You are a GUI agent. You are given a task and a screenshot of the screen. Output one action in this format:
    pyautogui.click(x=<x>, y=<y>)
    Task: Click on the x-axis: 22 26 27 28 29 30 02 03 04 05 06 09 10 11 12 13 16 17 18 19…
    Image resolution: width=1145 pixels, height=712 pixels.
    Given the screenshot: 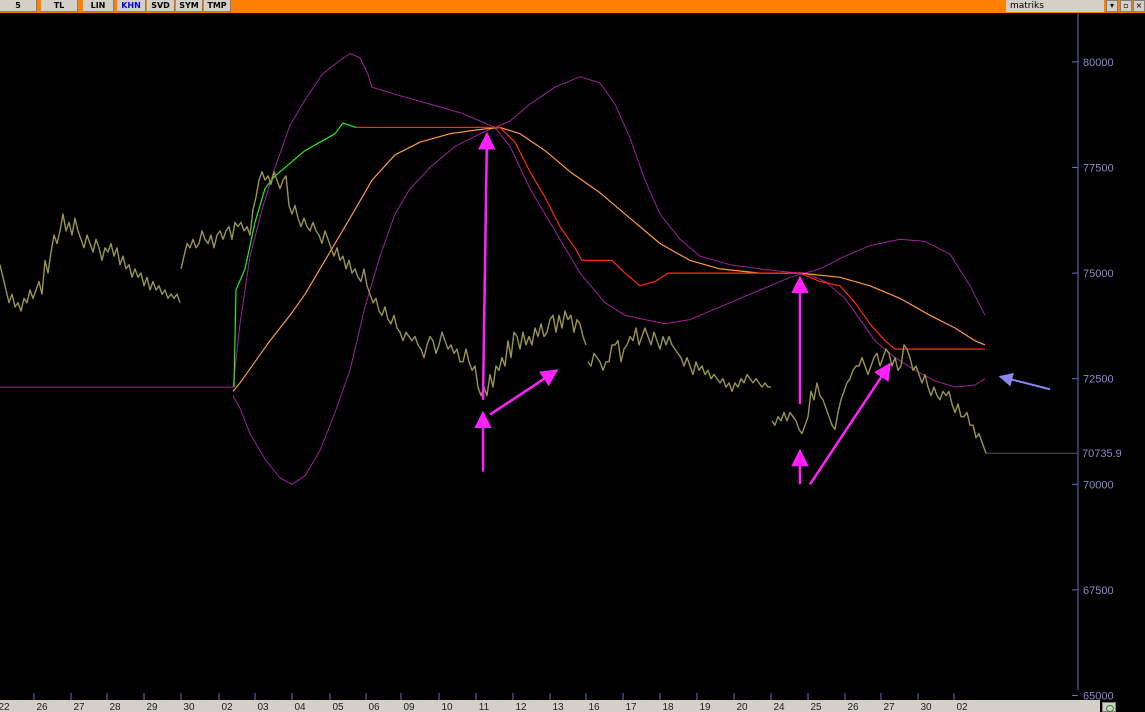 What is the action you would take?
    pyautogui.click(x=550, y=702)
    